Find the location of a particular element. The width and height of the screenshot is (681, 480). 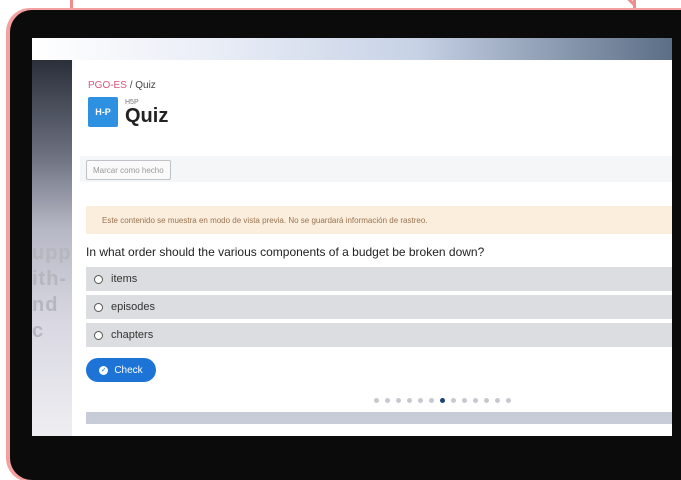

title-block: H5P Quiz is located at coordinates (146, 112).